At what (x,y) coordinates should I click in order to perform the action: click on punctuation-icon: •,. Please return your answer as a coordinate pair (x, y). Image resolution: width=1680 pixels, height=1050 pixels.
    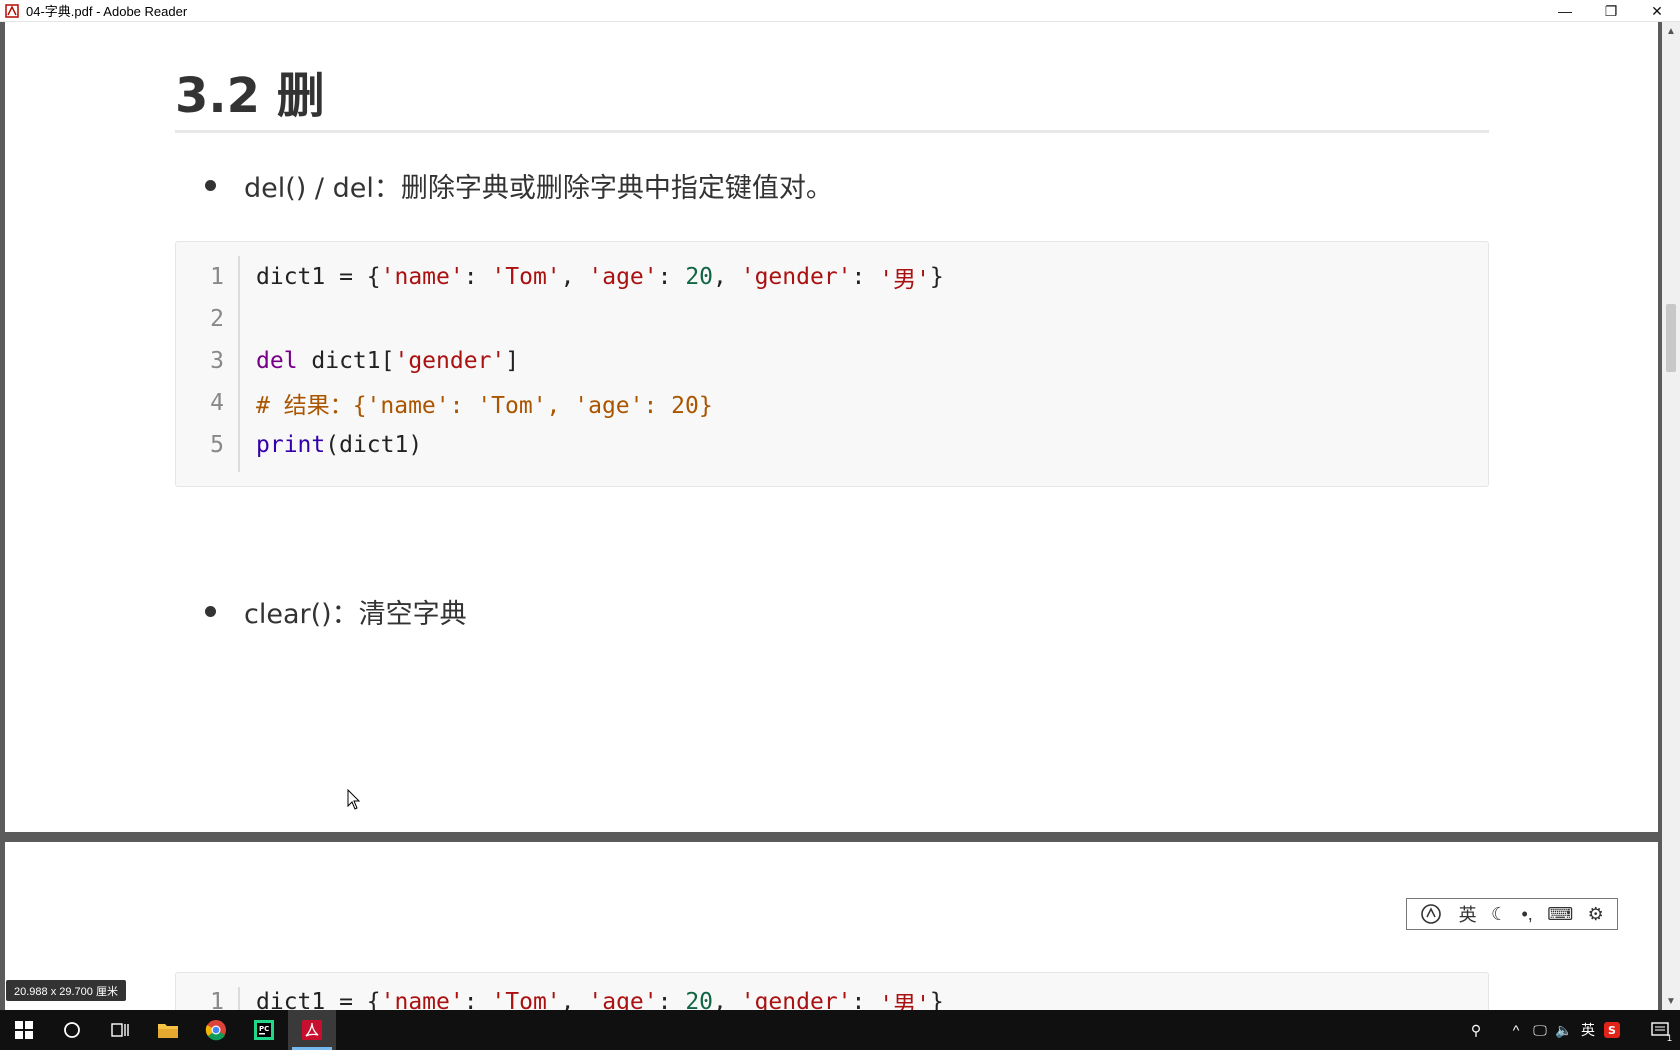
    Looking at the image, I should click on (1527, 914).